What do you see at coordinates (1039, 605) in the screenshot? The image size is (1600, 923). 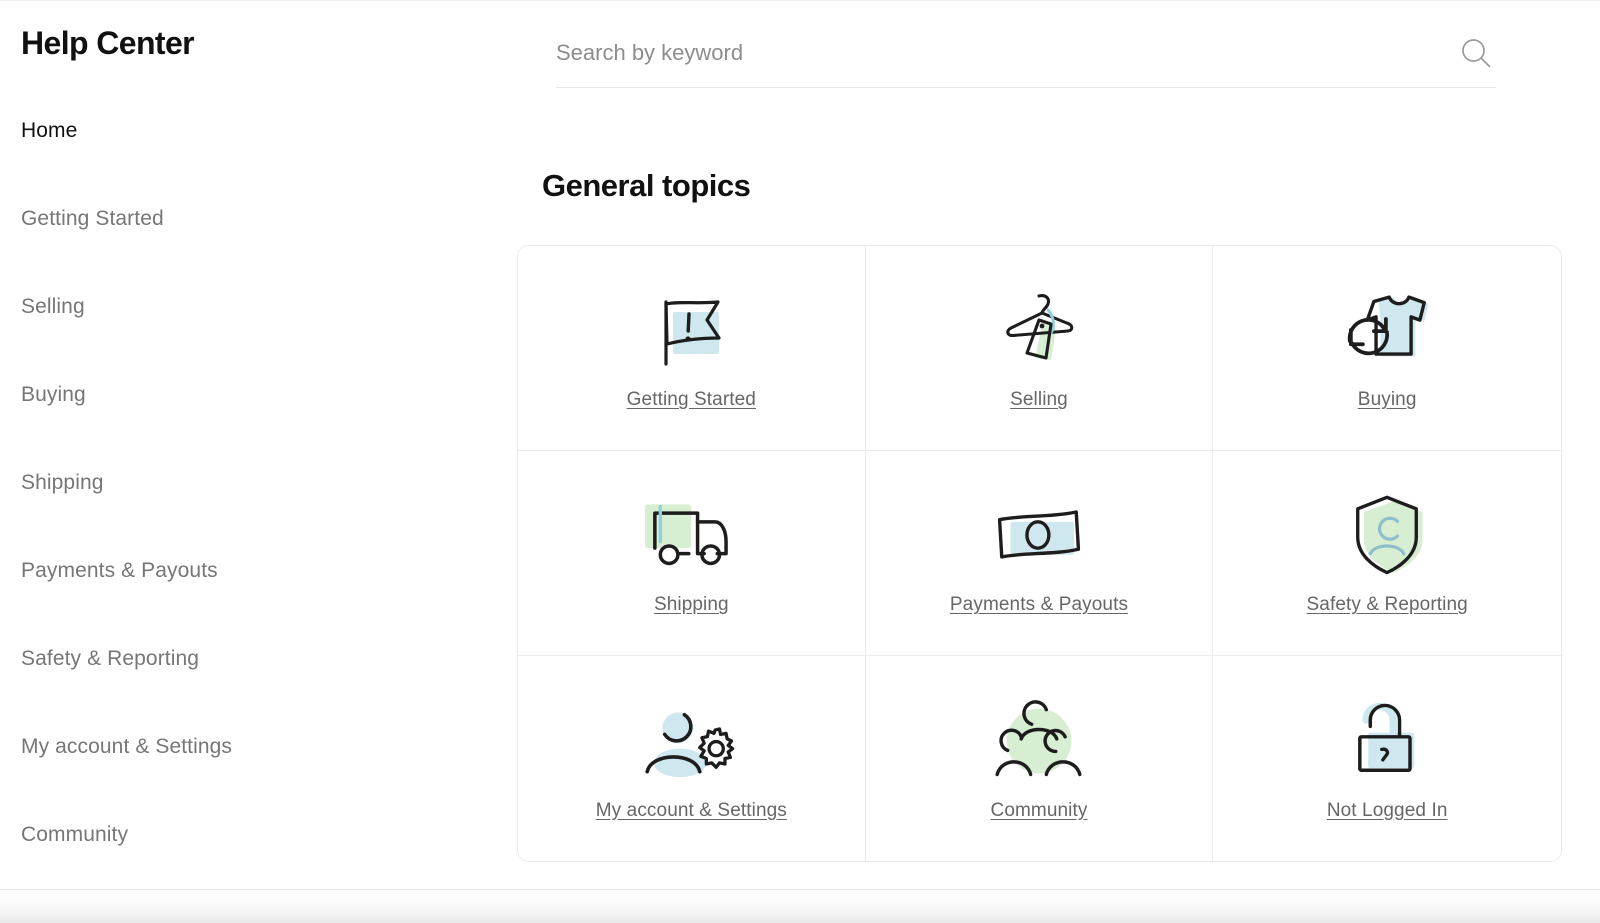 I see `topic-label: Payments & Payouts` at bounding box center [1039, 605].